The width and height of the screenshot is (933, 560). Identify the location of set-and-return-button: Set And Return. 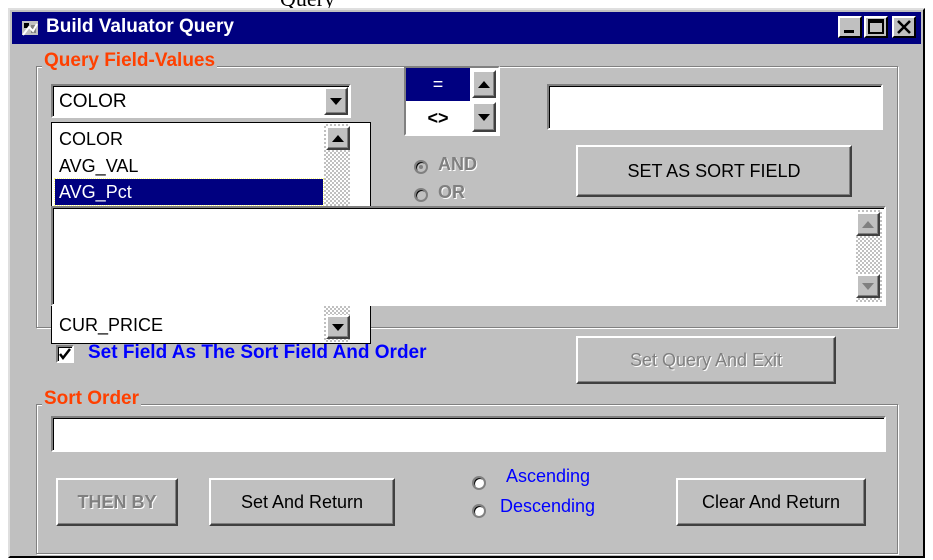
(302, 502).